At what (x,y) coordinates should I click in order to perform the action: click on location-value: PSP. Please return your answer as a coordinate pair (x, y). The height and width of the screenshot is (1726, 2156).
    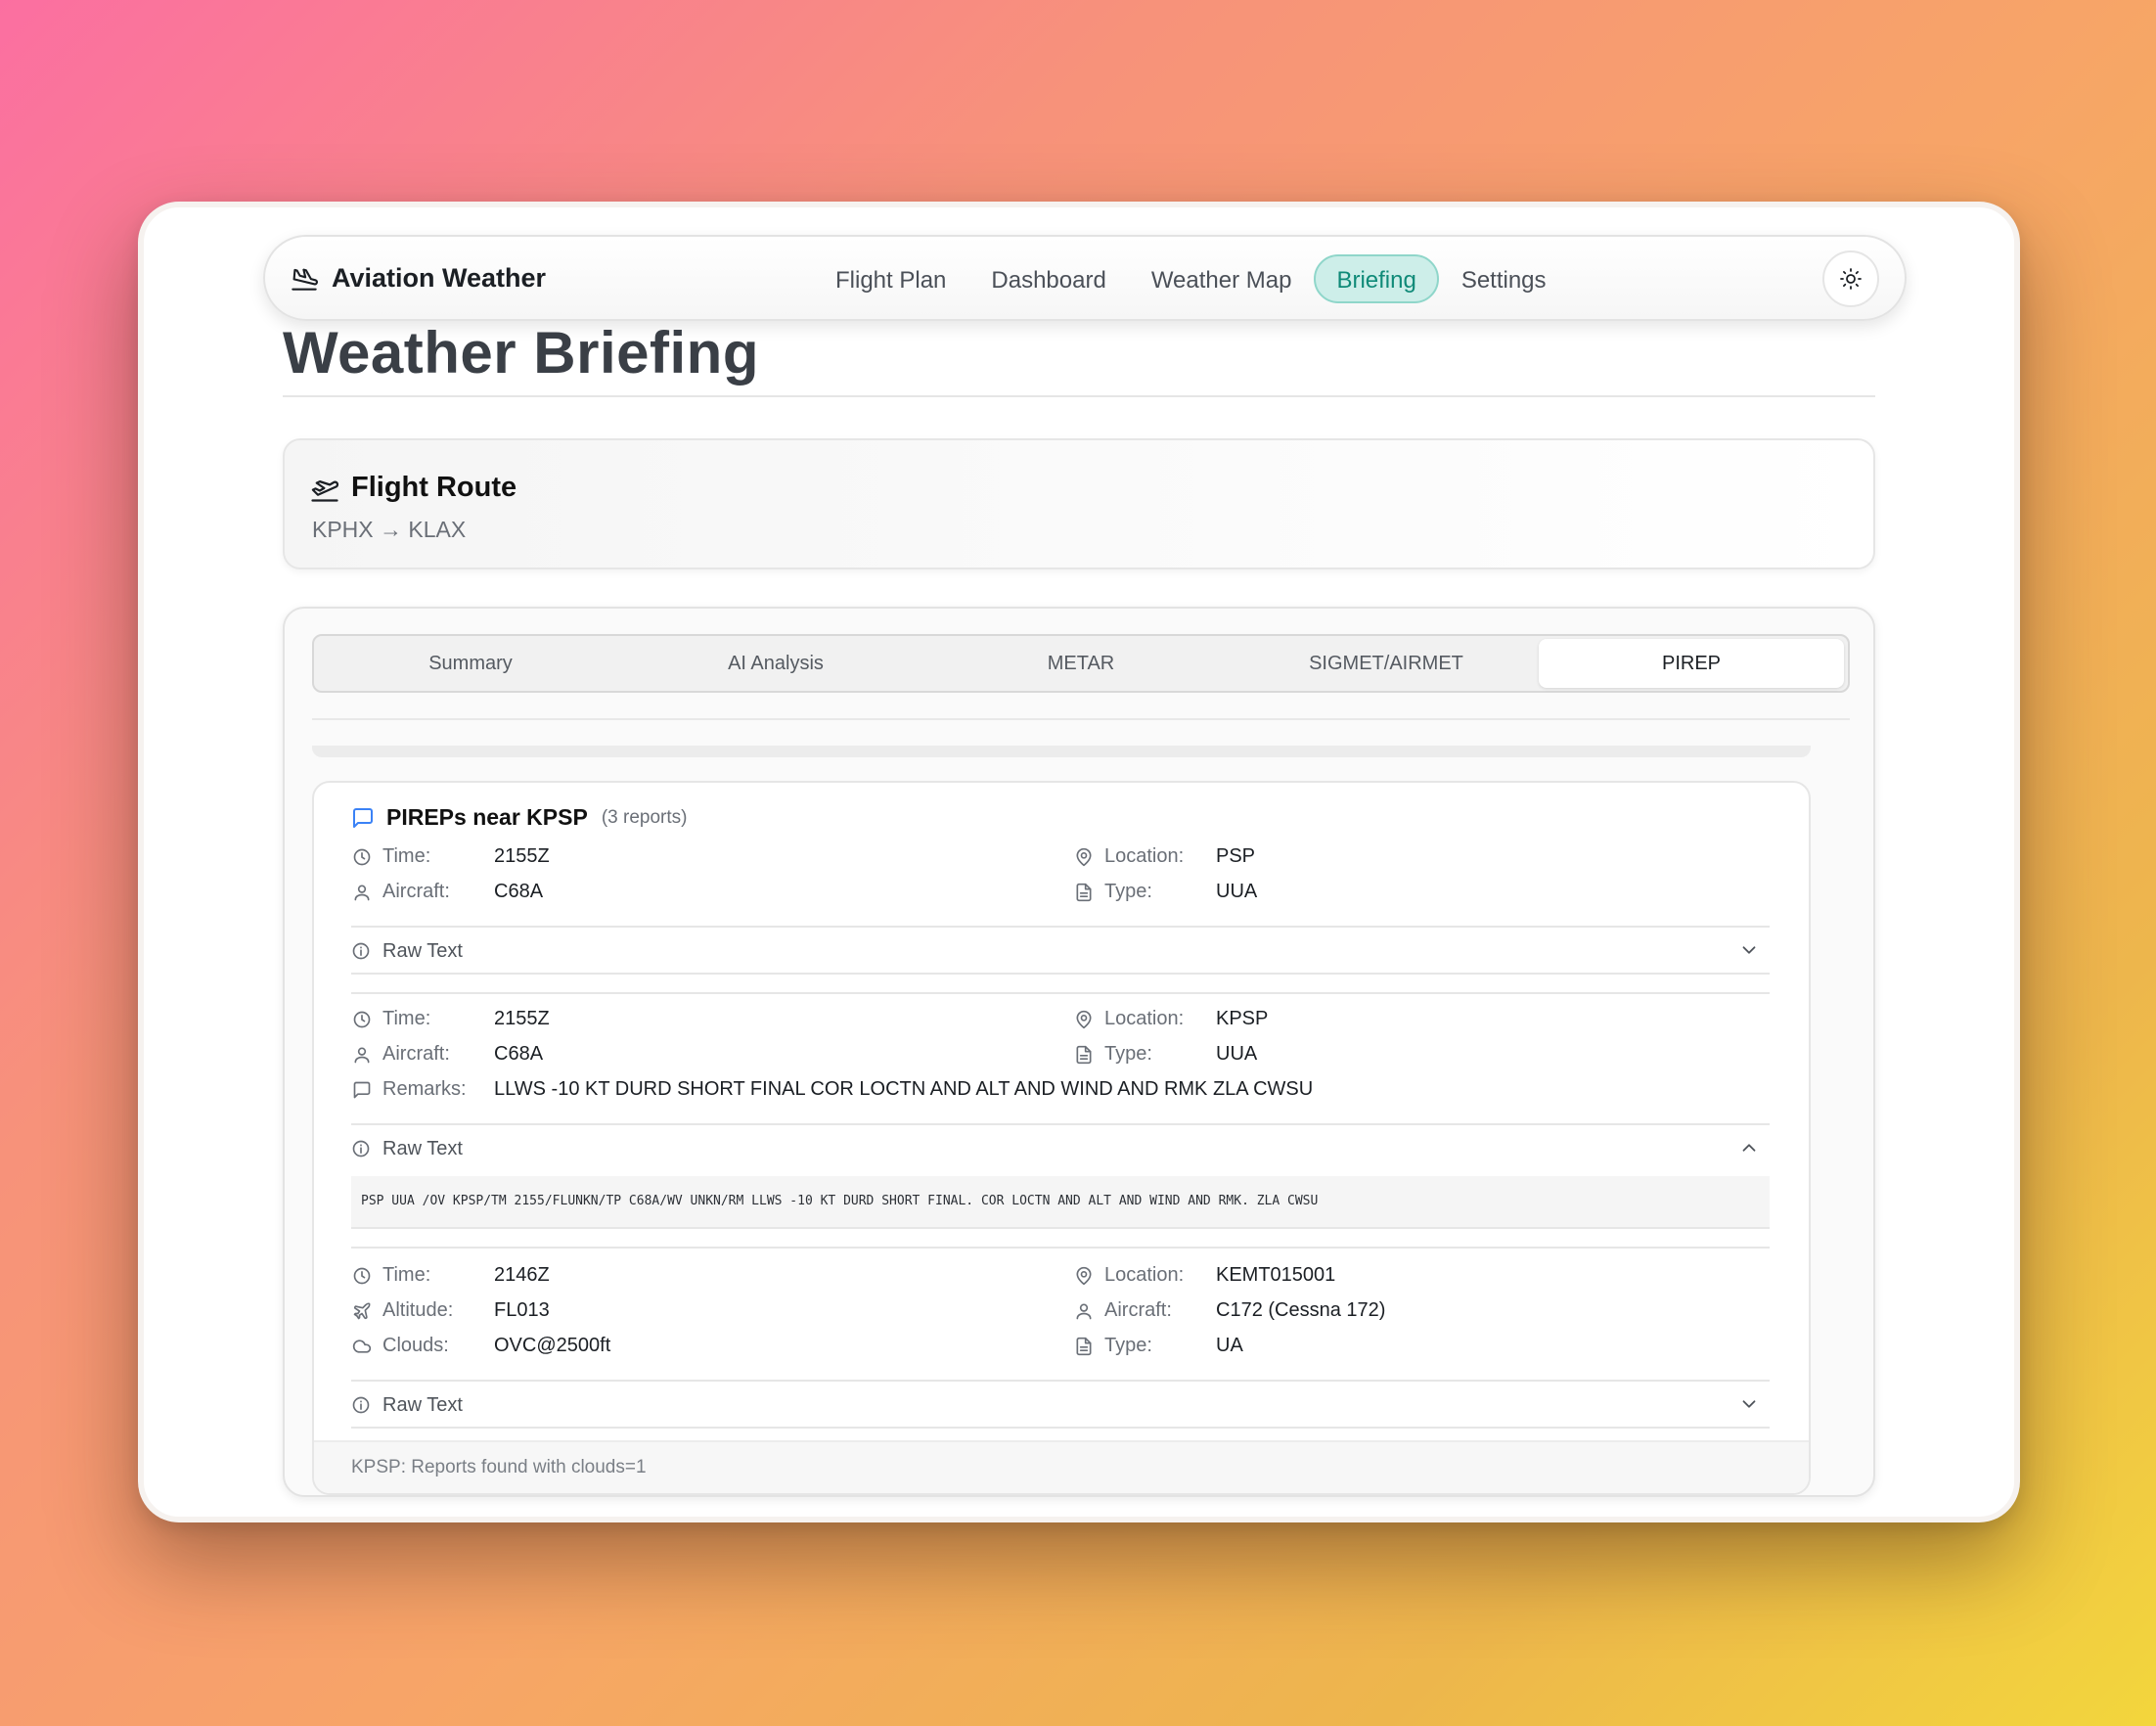
    Looking at the image, I should click on (1236, 856).